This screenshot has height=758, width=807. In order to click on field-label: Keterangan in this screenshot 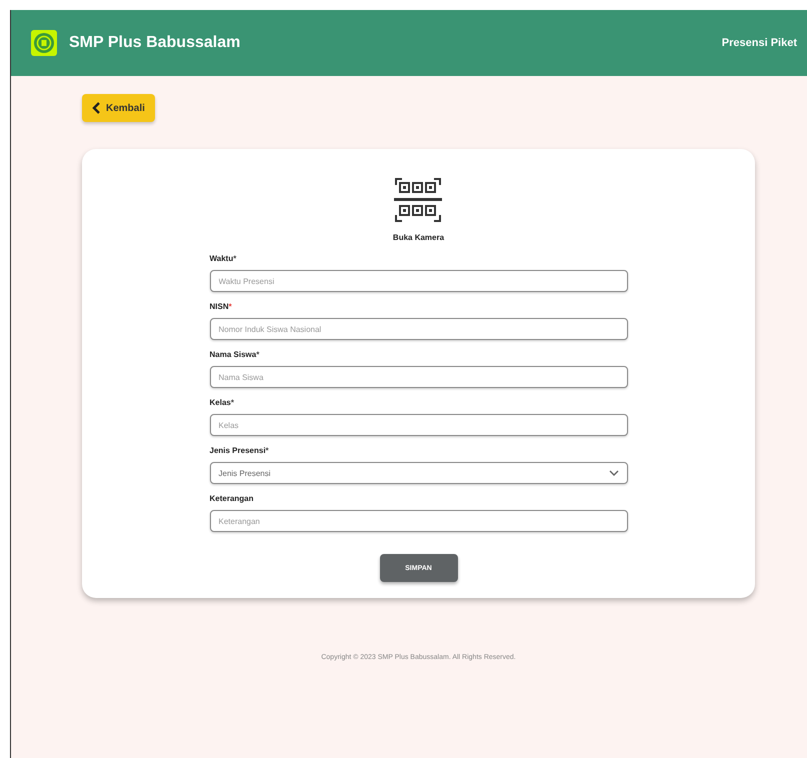, I will do `click(232, 498)`.